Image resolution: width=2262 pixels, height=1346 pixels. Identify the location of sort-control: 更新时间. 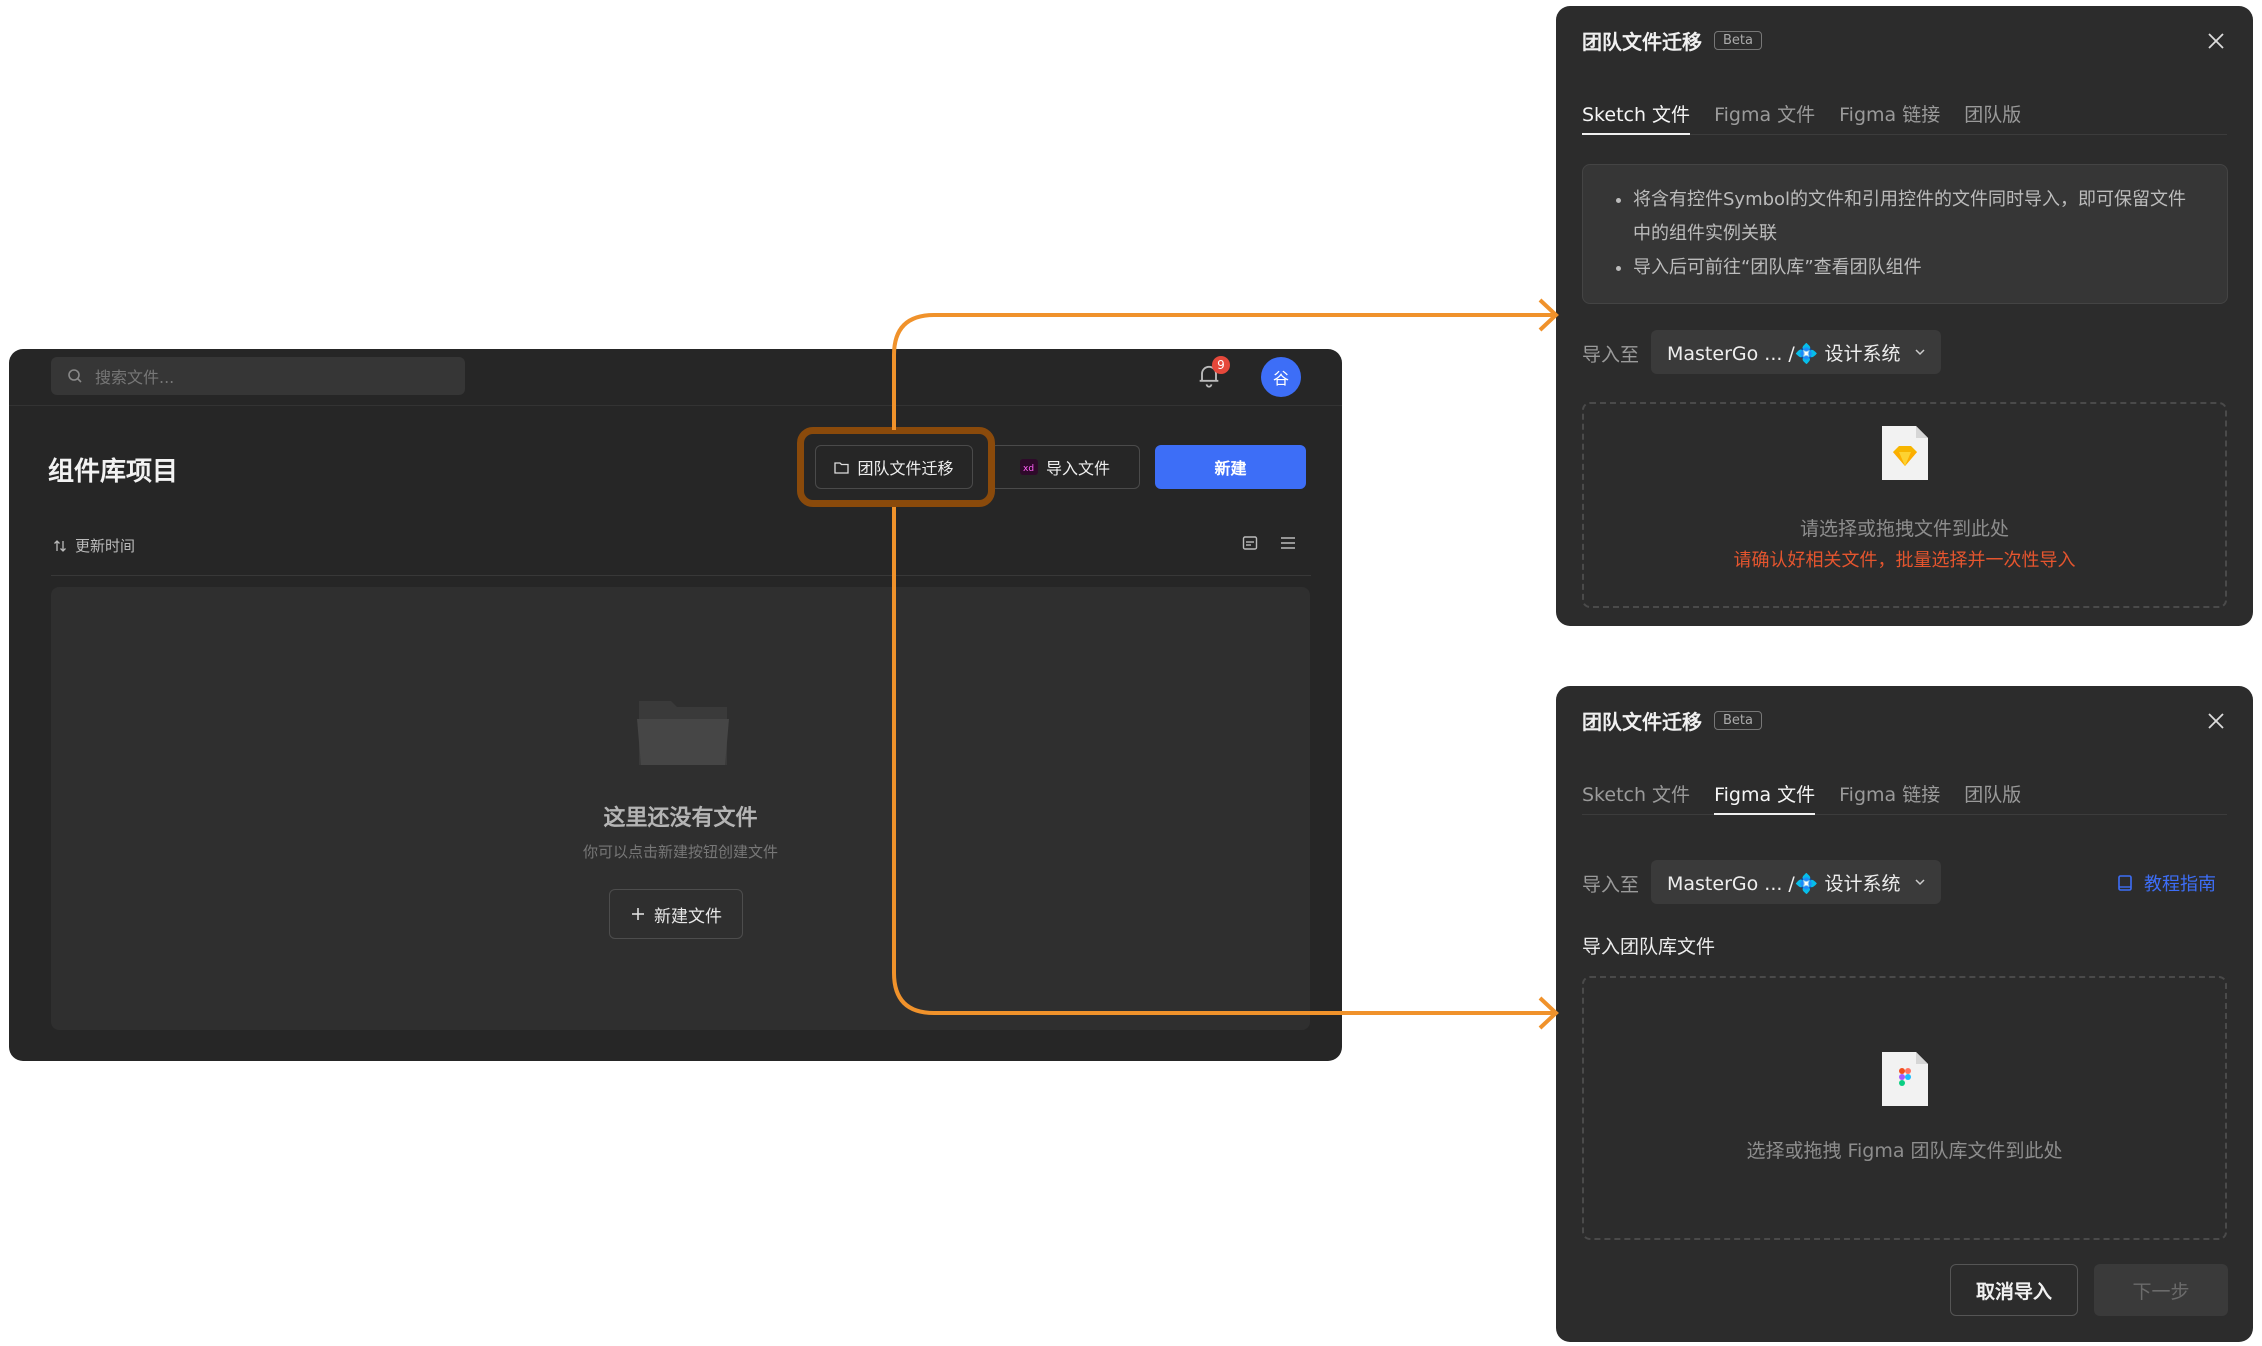
(94, 545).